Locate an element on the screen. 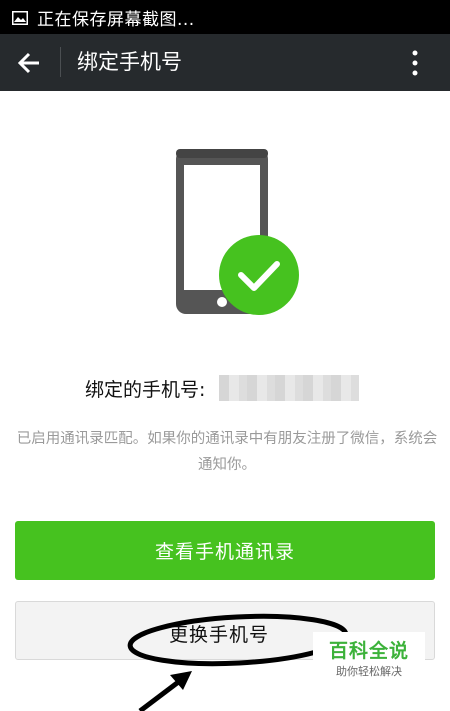 This screenshot has width=450, height=711. back-button is located at coordinates (30, 63).